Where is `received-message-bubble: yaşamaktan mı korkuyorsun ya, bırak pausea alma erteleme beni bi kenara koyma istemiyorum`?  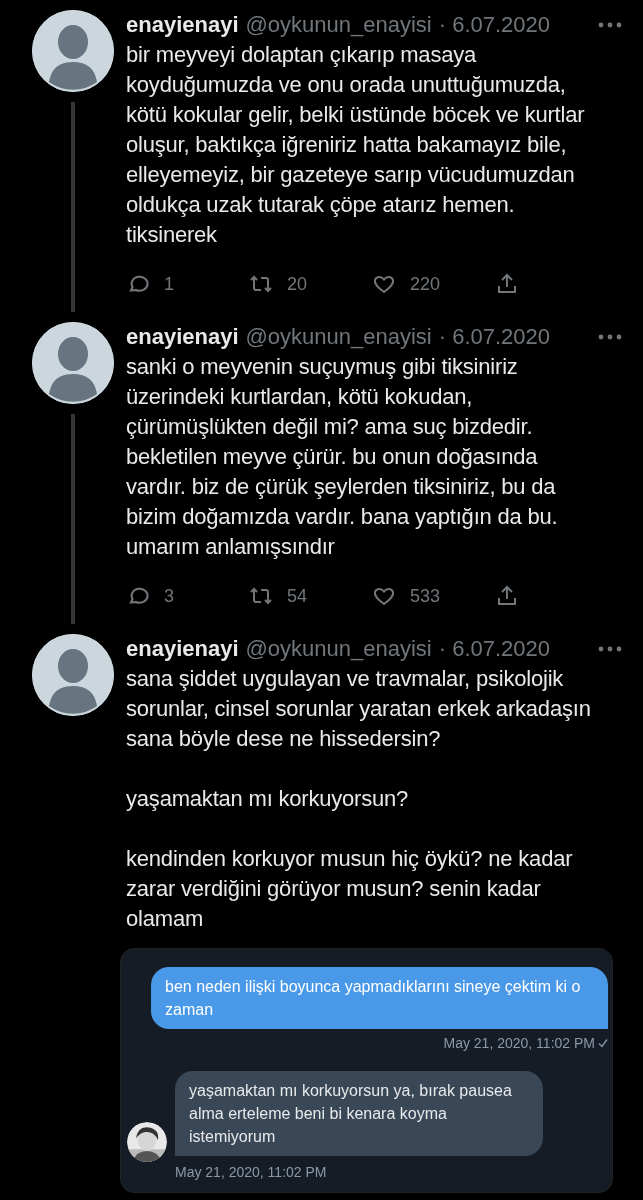
received-message-bubble: yaşamaktan mı korkuyorsun ya, bırak pausea alma erteleme beni bi kenara koyma istemiyorum is located at coordinates (359, 1113).